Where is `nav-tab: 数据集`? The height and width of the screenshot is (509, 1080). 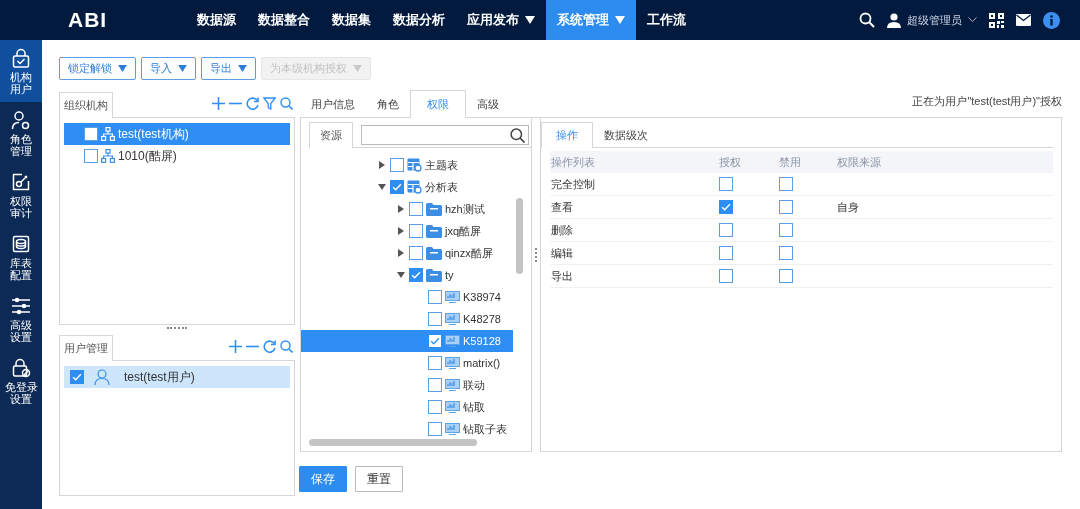
nav-tab: 数据集 is located at coordinates (351, 20).